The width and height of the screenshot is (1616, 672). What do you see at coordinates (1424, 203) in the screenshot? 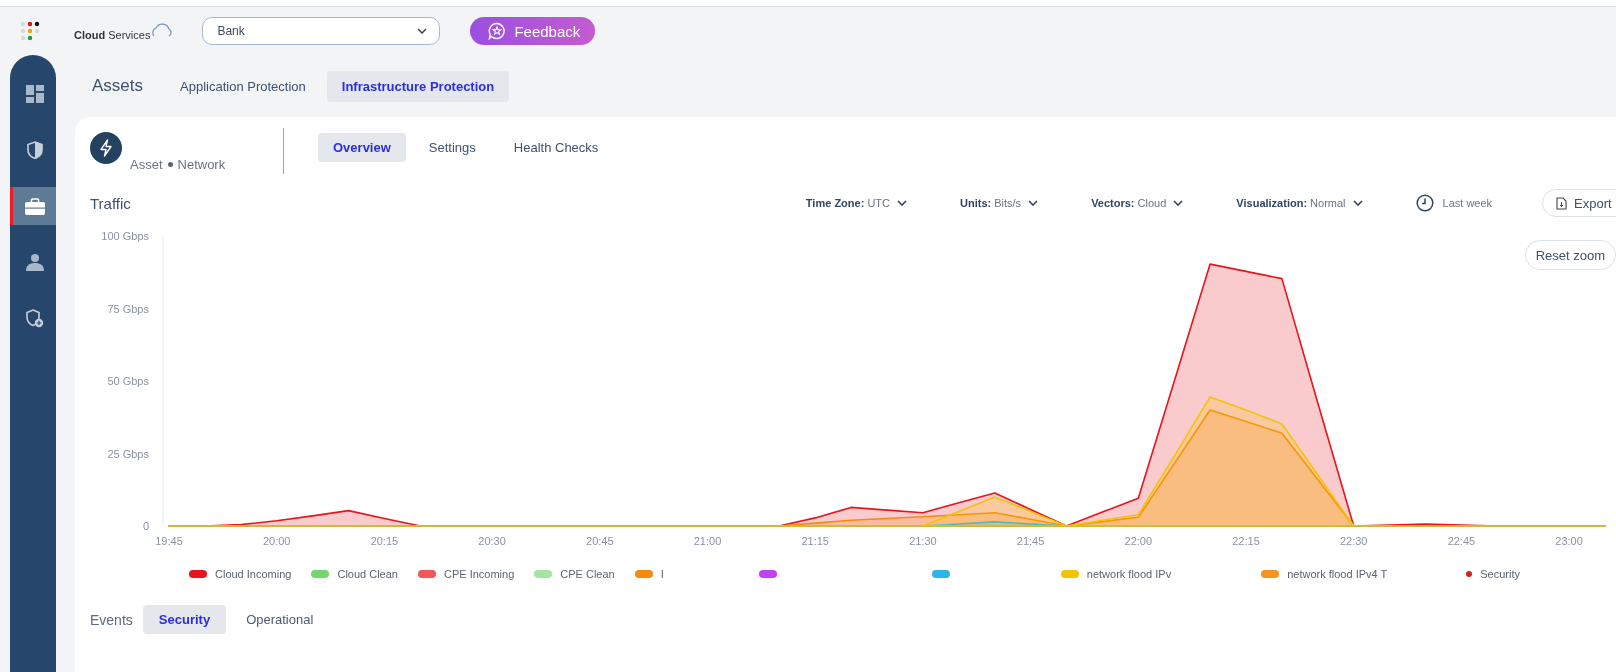
I see `clock-icon` at bounding box center [1424, 203].